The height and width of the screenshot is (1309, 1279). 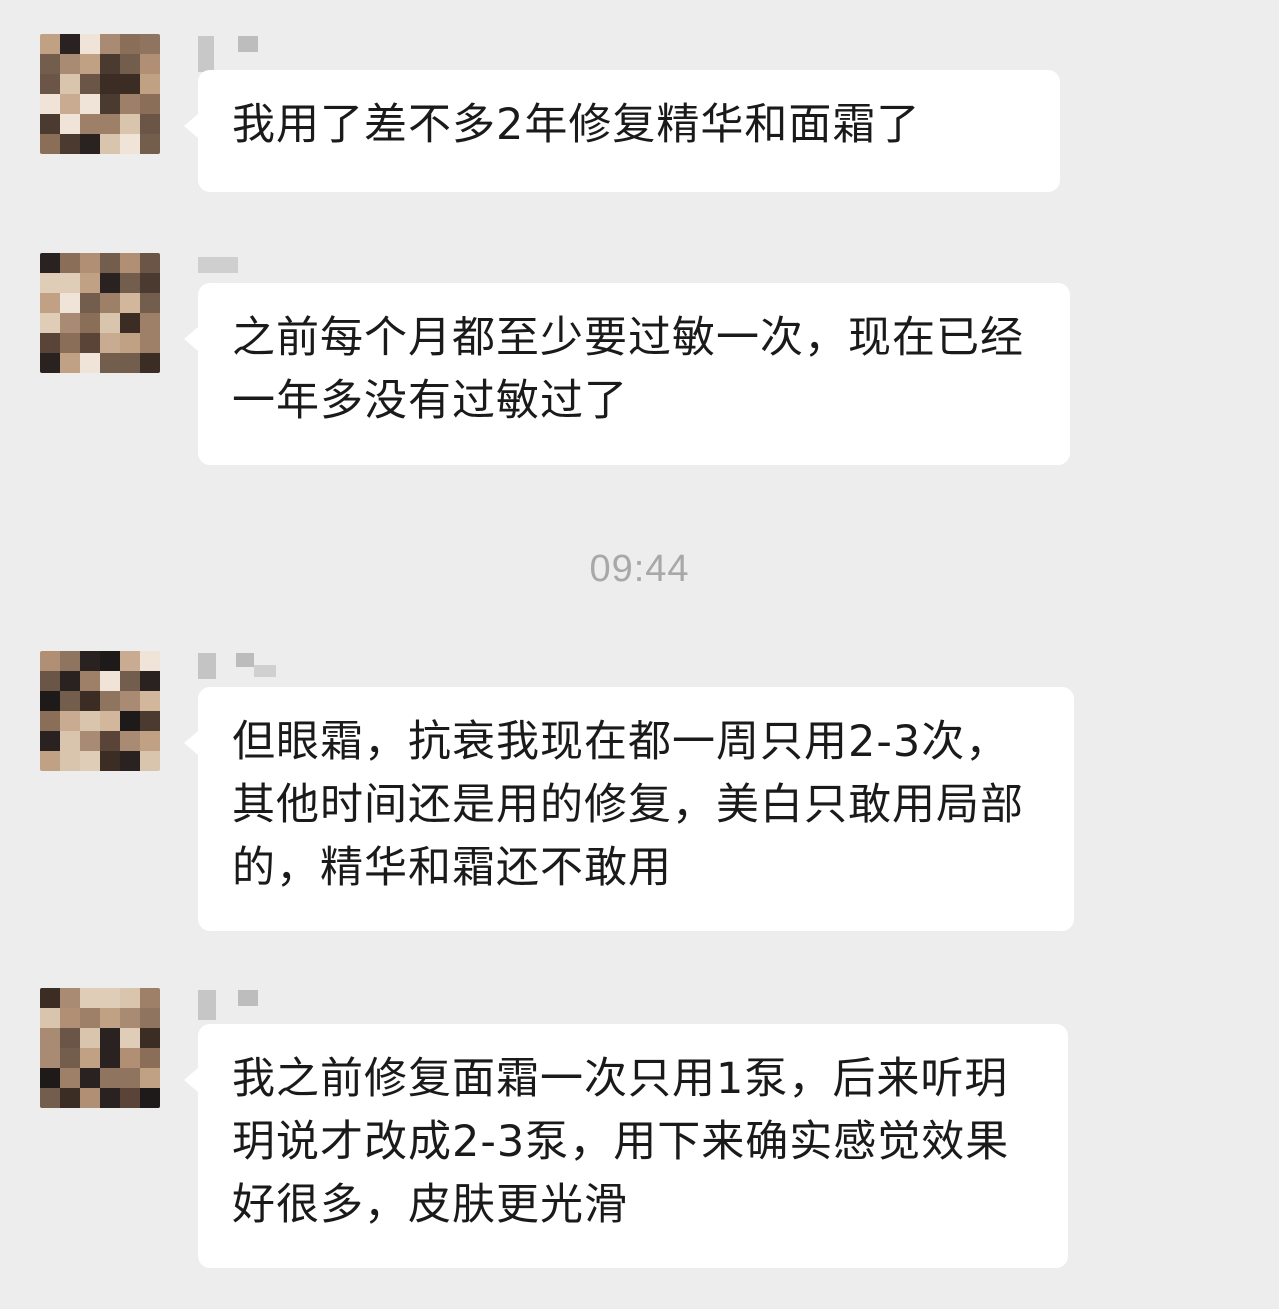 I want to click on message-bubble: 之前每个月都至少要过敏一次，现在已经一年多没有过敏过了, so click(x=627, y=374).